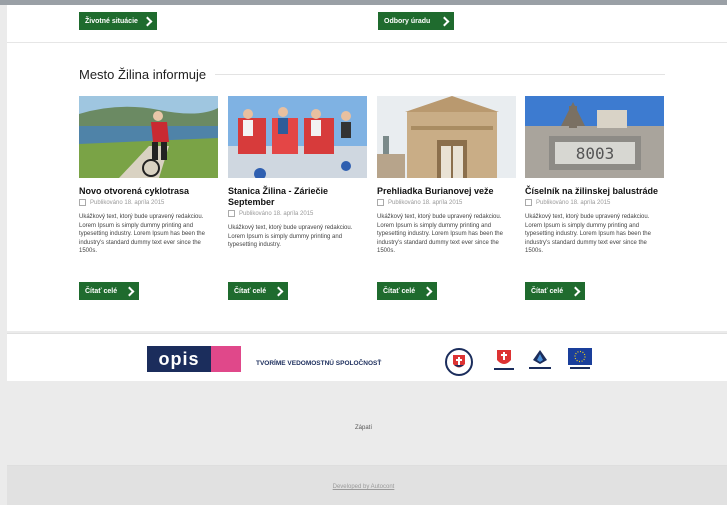 The width and height of the screenshot is (727, 505). I want to click on life-situations-button: Životné situácie, so click(118, 21).